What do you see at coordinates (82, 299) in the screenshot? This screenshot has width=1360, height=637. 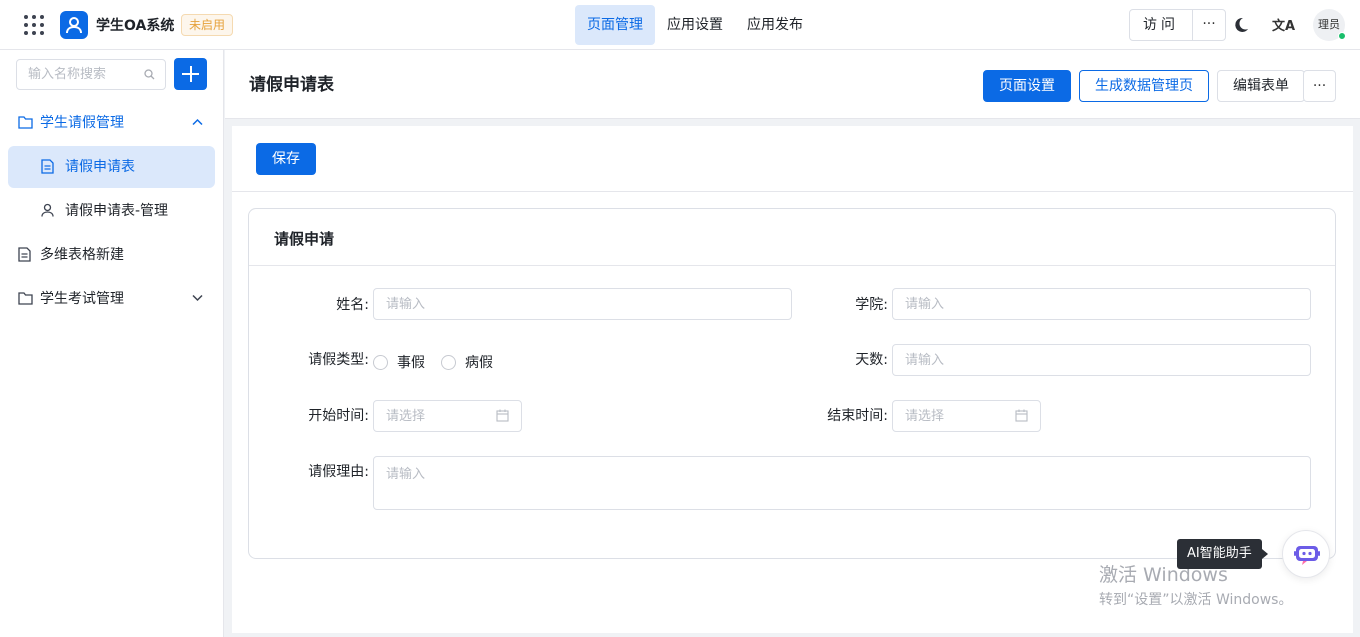 I see `sidebar-item-label: 学生考试管理` at bounding box center [82, 299].